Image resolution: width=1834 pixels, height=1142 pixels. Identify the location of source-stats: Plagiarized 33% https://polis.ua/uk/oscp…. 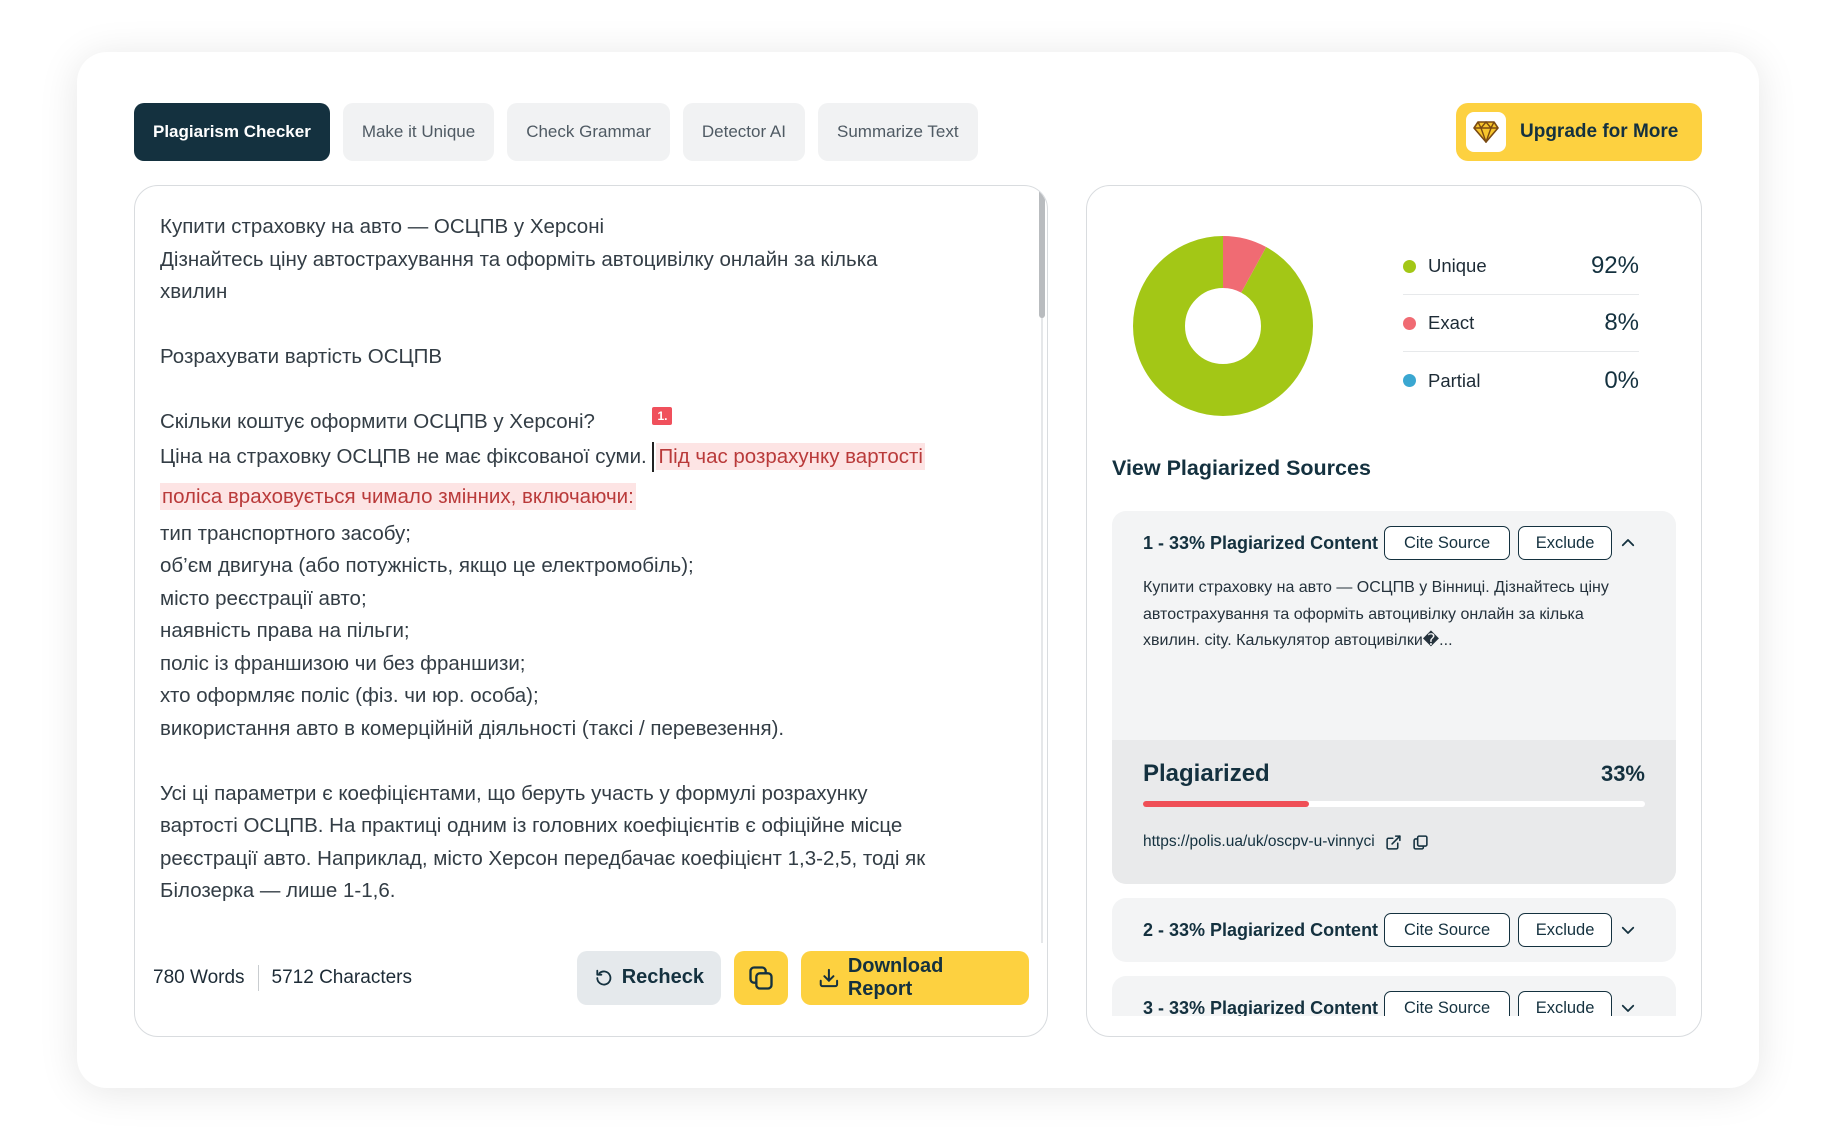
(1394, 812).